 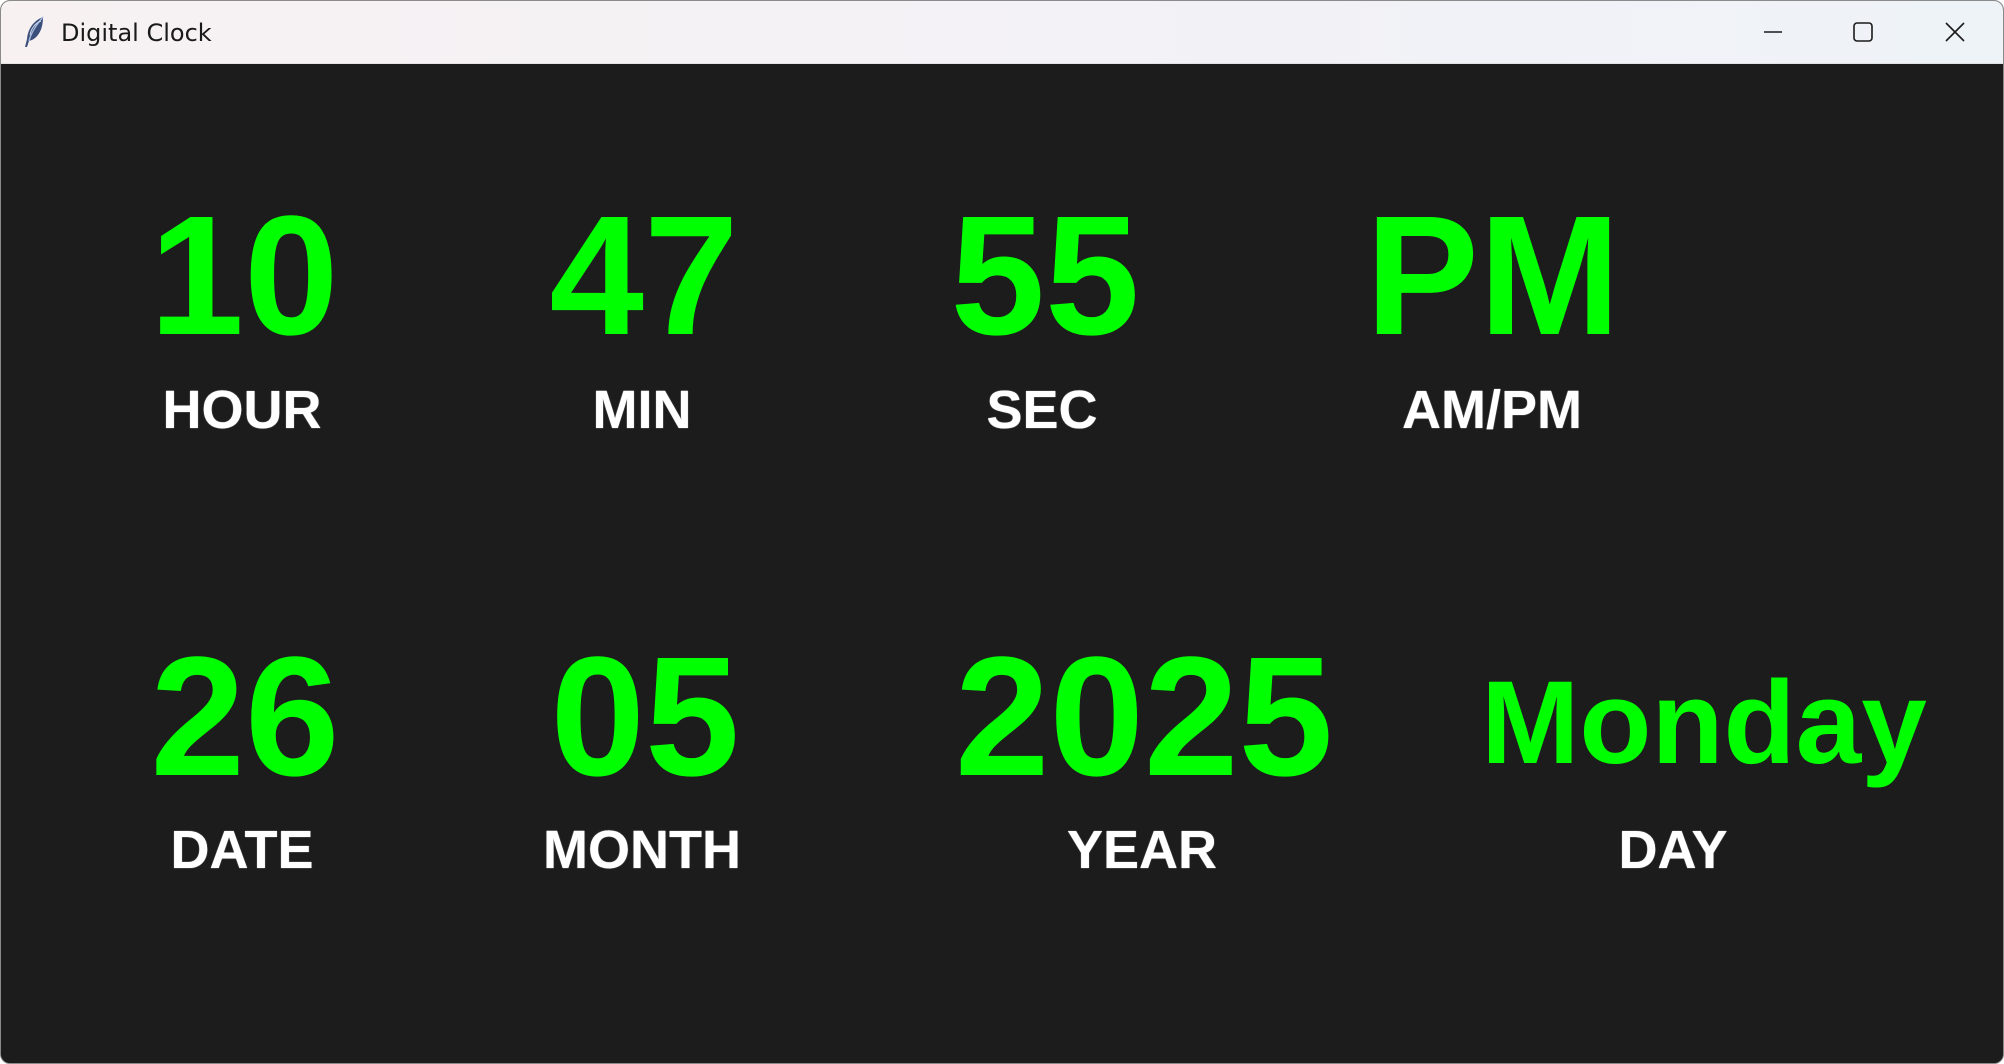 I want to click on day-label: DAY, so click(x=1673, y=850).